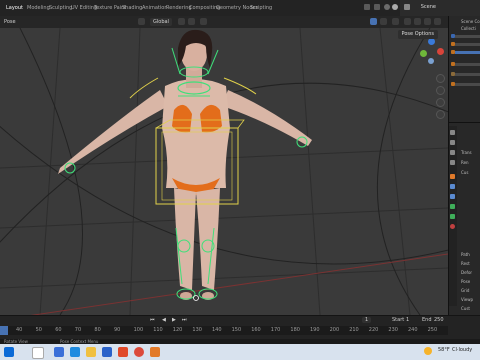  Describe the element at coordinates (452, 186) in the screenshot. I see `modifier-icon` at that location.